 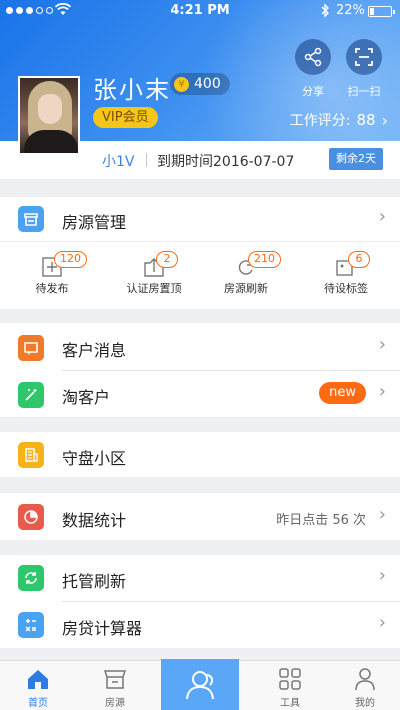 I want to click on count-badge: 120, so click(x=70, y=259).